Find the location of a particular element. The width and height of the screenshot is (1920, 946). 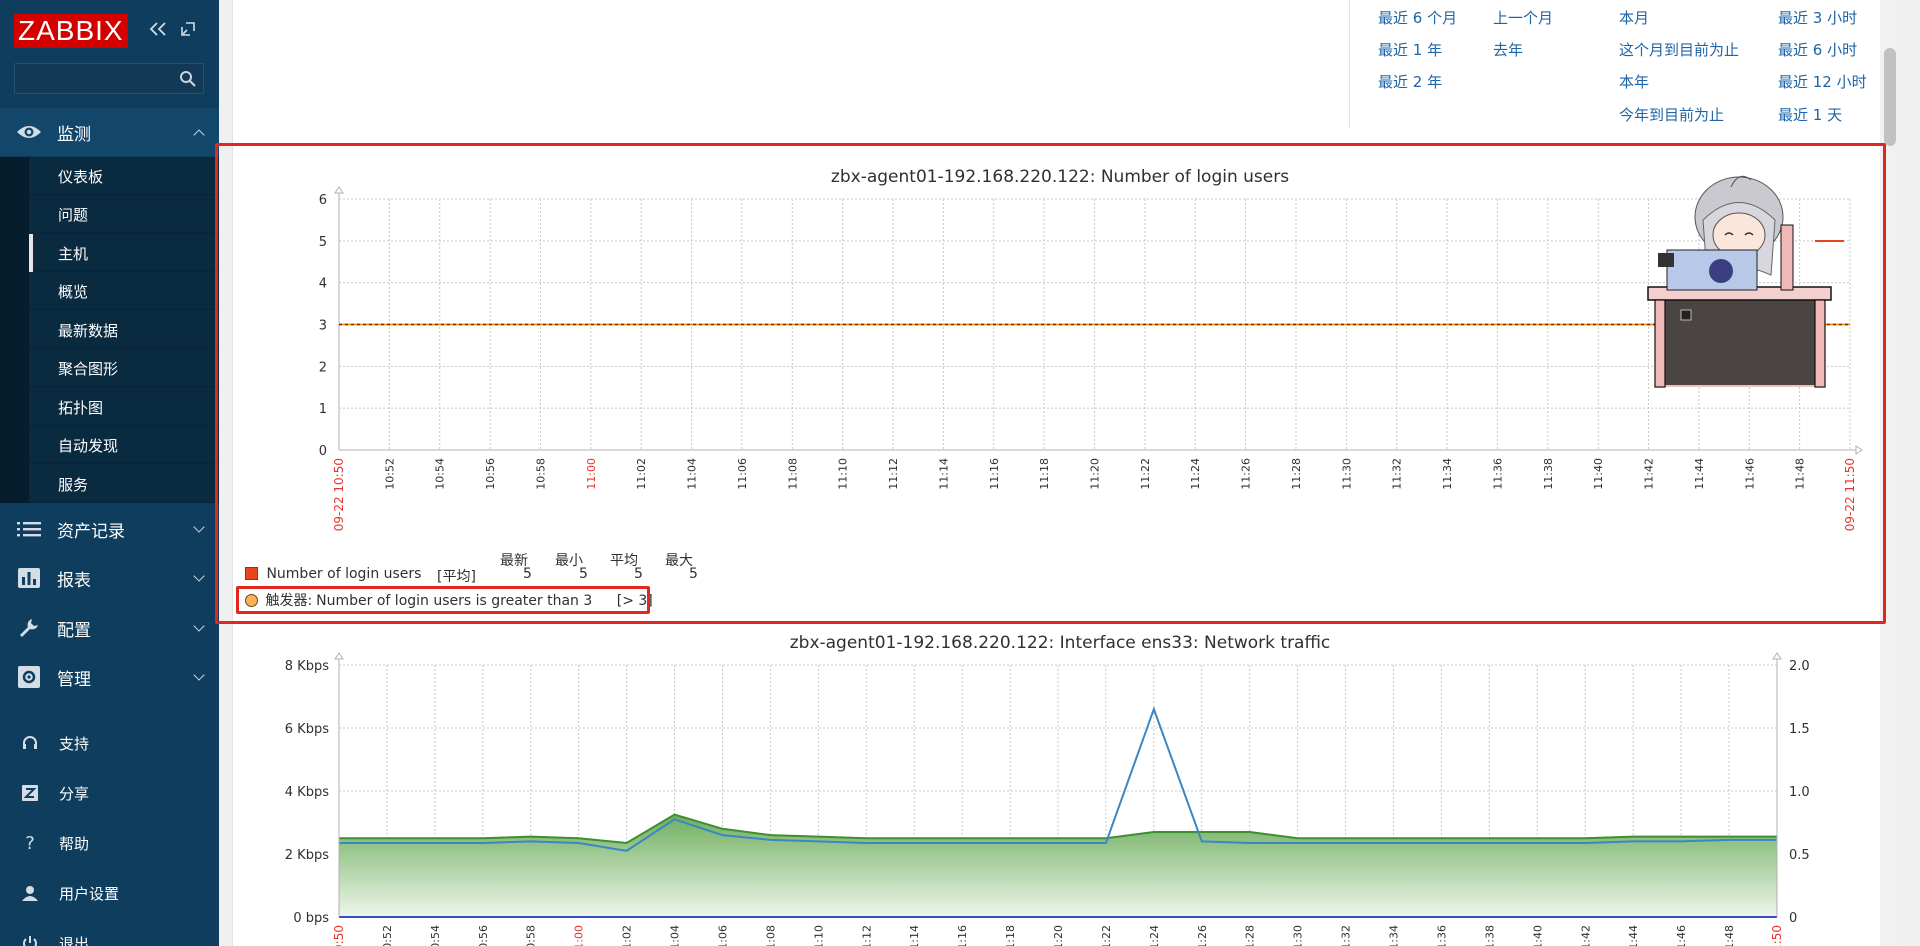

chart2-ytick-left: 8 Kbps is located at coordinates (307, 666).